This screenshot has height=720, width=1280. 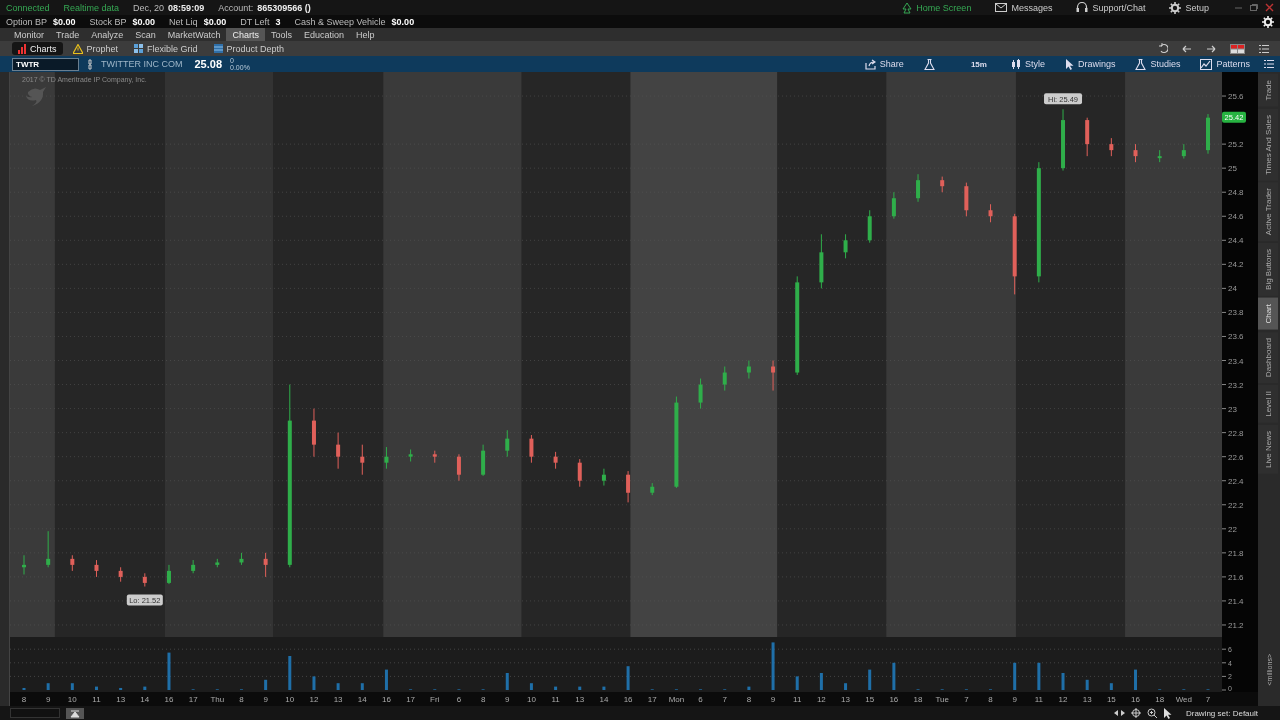 What do you see at coordinates (797, 699) in the screenshot?
I see `time-axis-label: 11` at bounding box center [797, 699].